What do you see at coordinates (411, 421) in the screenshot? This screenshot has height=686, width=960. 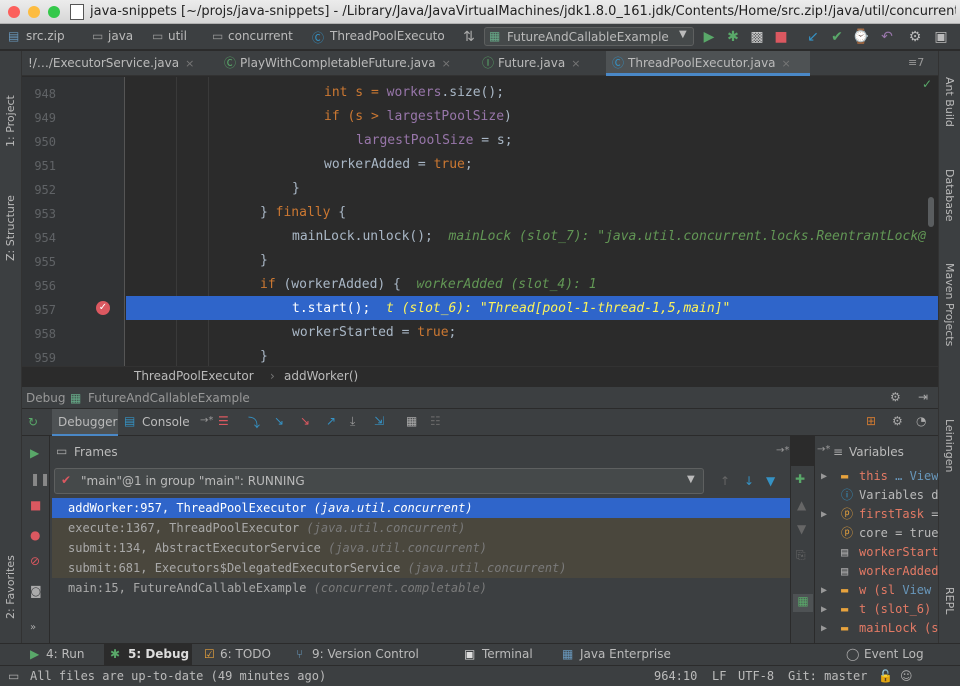 I see `evaluate-icon: ▦` at bounding box center [411, 421].